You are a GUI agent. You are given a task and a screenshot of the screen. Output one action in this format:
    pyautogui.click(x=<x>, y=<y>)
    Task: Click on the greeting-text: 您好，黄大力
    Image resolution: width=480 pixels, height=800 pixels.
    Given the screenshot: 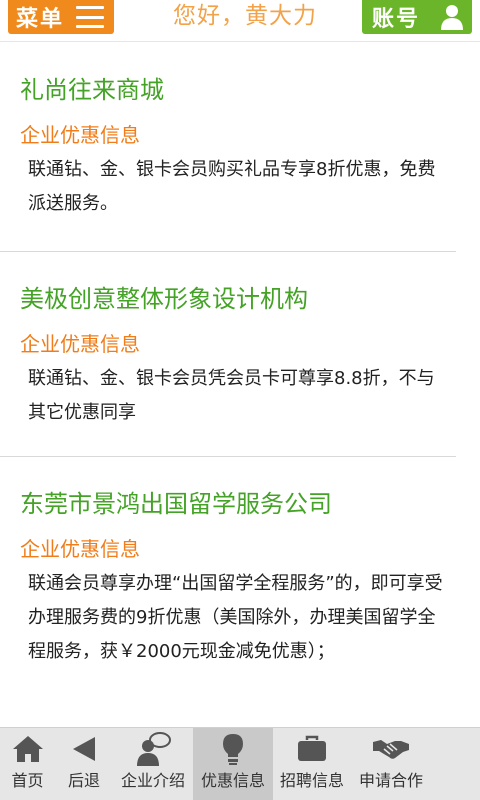 What is the action you would take?
    pyautogui.click(x=245, y=16)
    